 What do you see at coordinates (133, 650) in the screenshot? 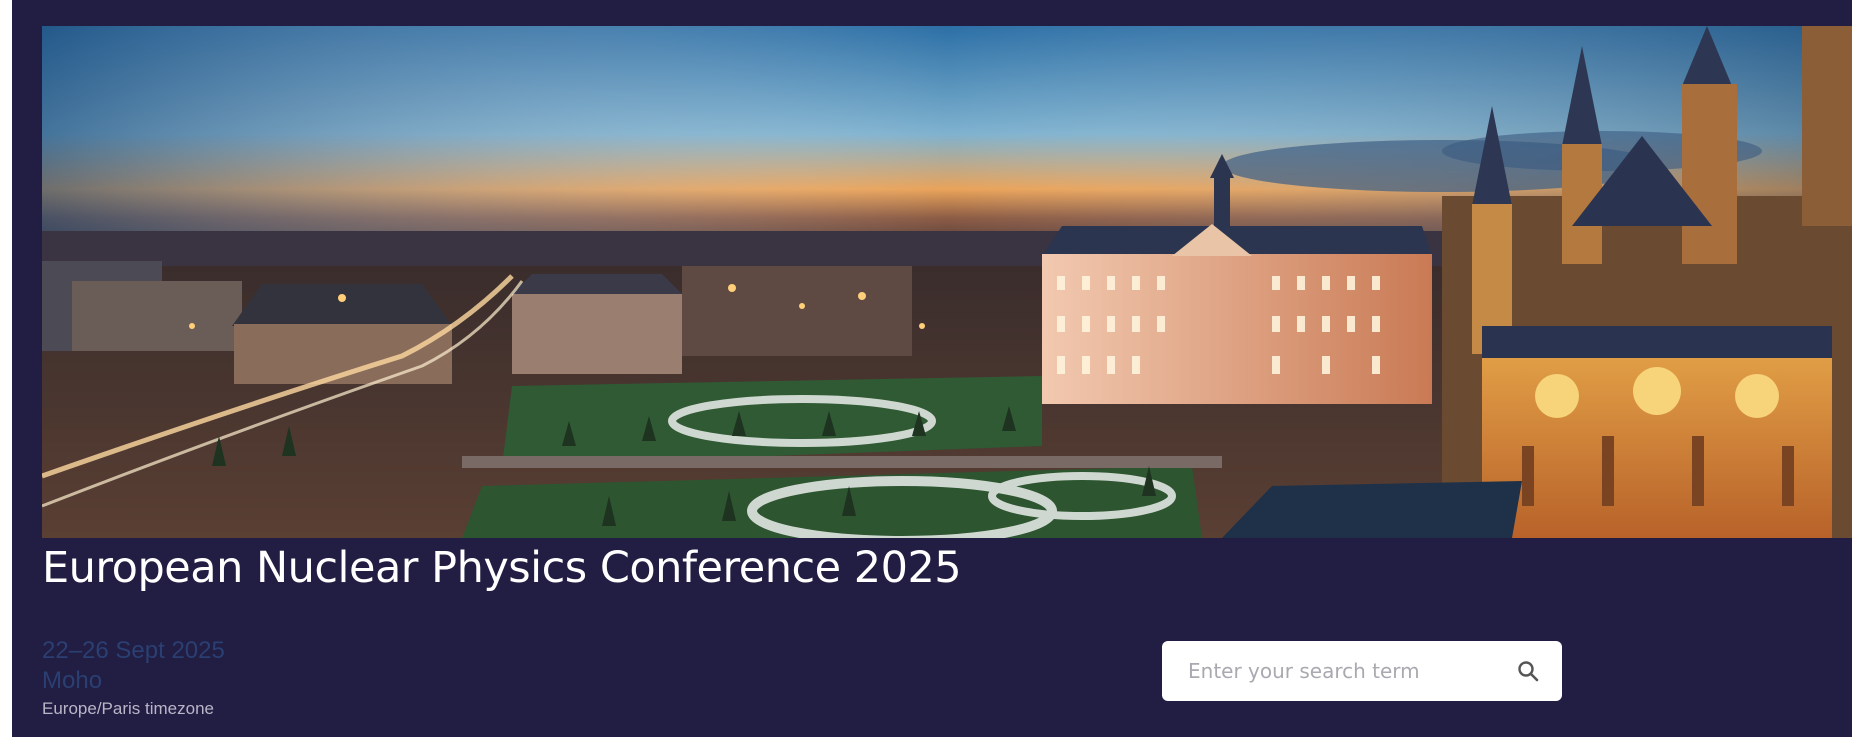
I see `event-dates: 22–26 Sept 2025` at bounding box center [133, 650].